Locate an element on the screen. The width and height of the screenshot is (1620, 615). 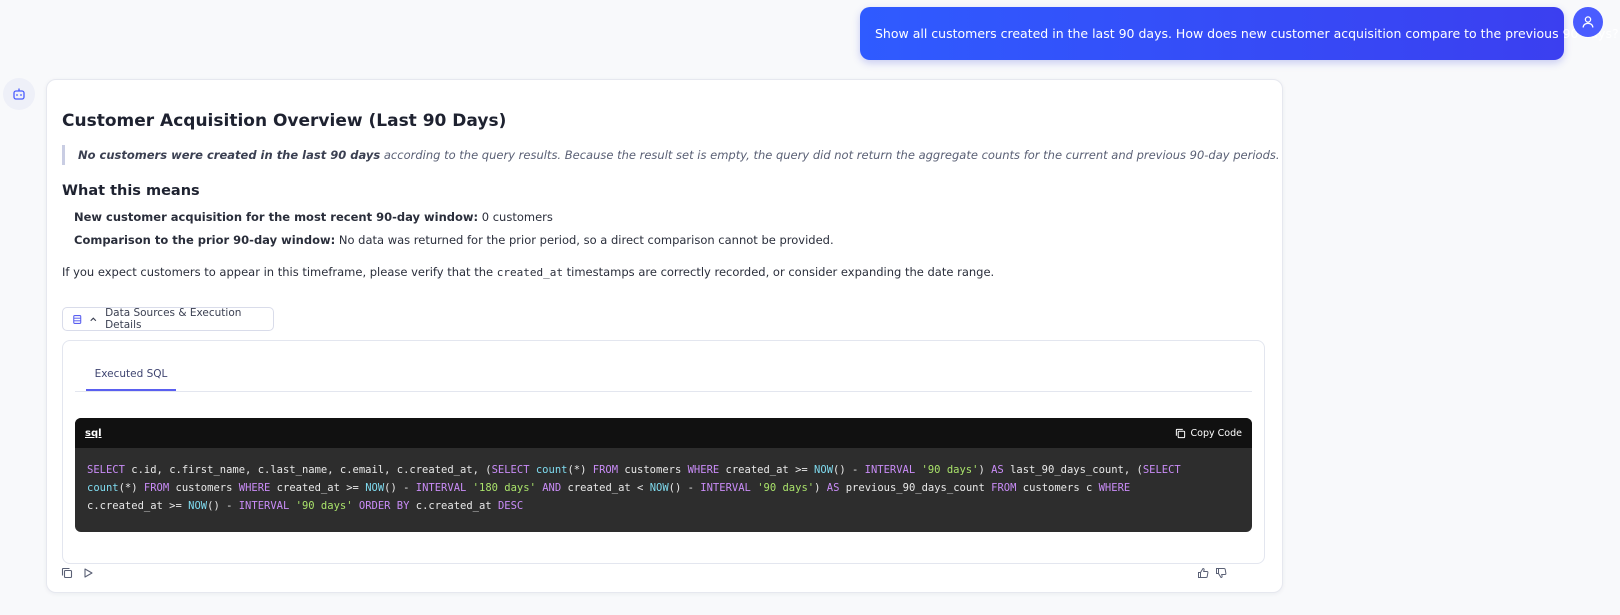
thumbs-down-icon is located at coordinates (1221, 573).